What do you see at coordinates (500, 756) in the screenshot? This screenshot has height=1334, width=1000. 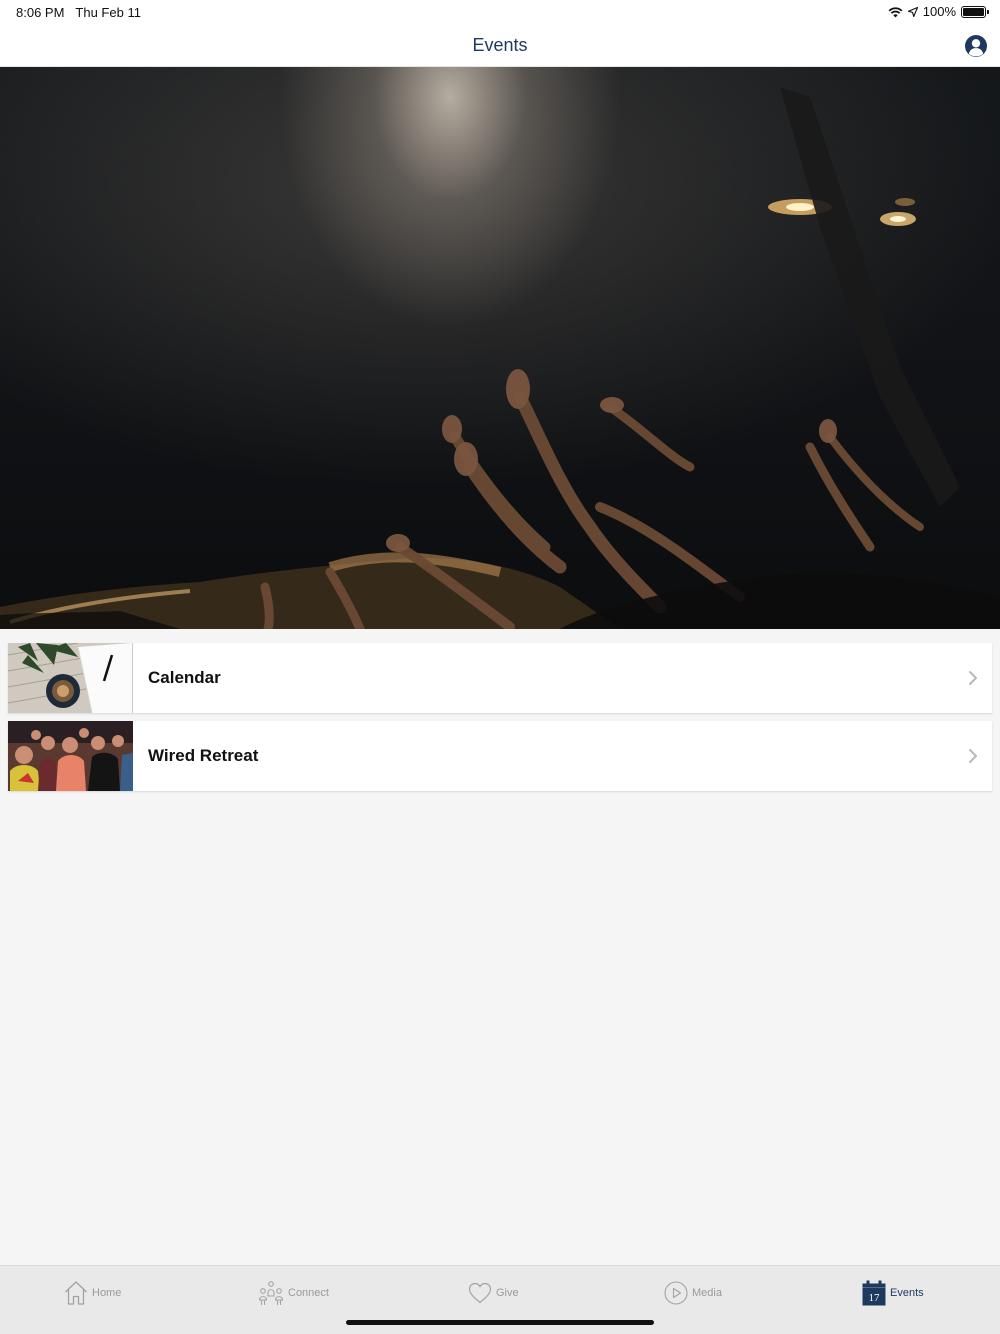 I see `list-item-wired-retreat: Wired Retreat` at bounding box center [500, 756].